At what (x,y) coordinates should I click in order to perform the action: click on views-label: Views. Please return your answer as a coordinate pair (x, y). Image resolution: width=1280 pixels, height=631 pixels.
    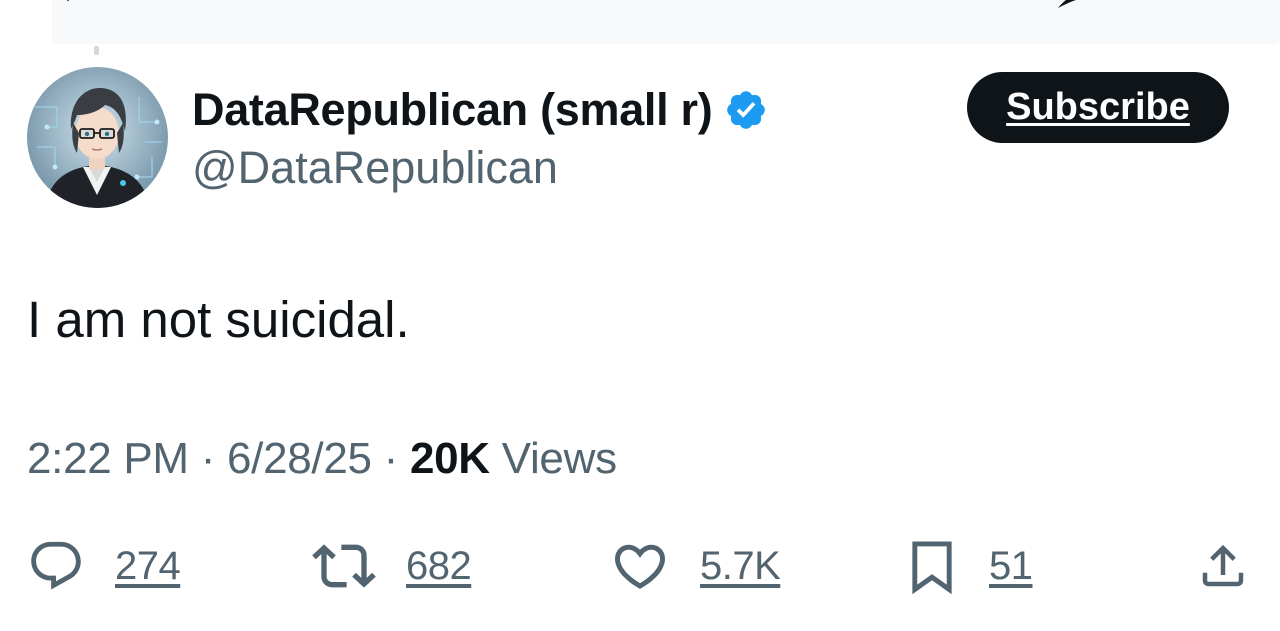
    Looking at the image, I should click on (559, 458).